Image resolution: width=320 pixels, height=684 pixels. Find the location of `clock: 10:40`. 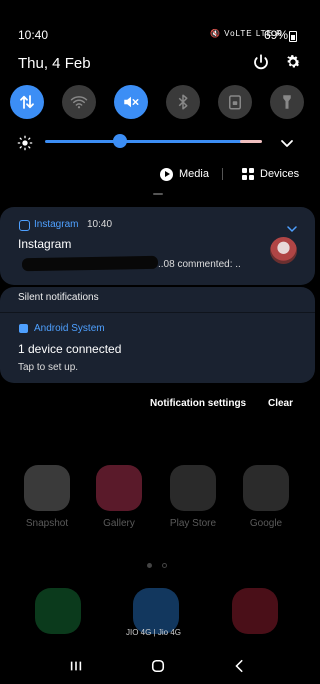

clock: 10:40 is located at coordinates (33, 35).